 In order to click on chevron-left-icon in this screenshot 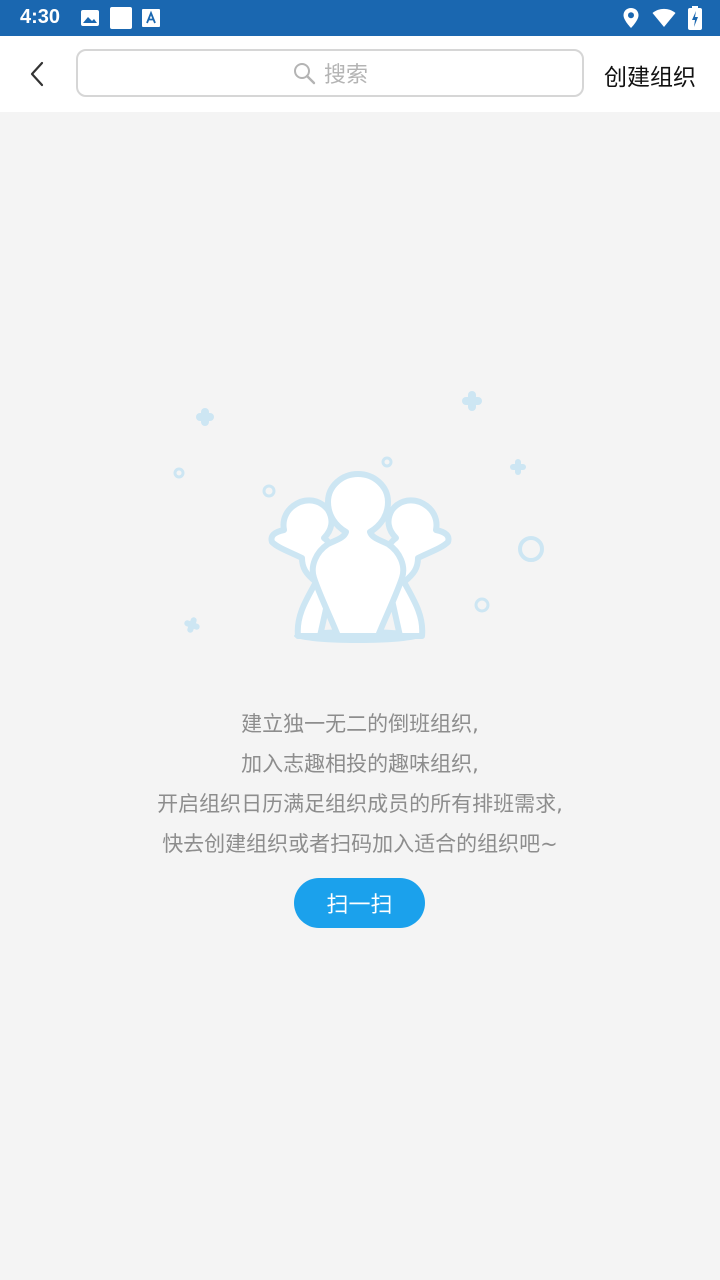, I will do `click(37, 74)`.